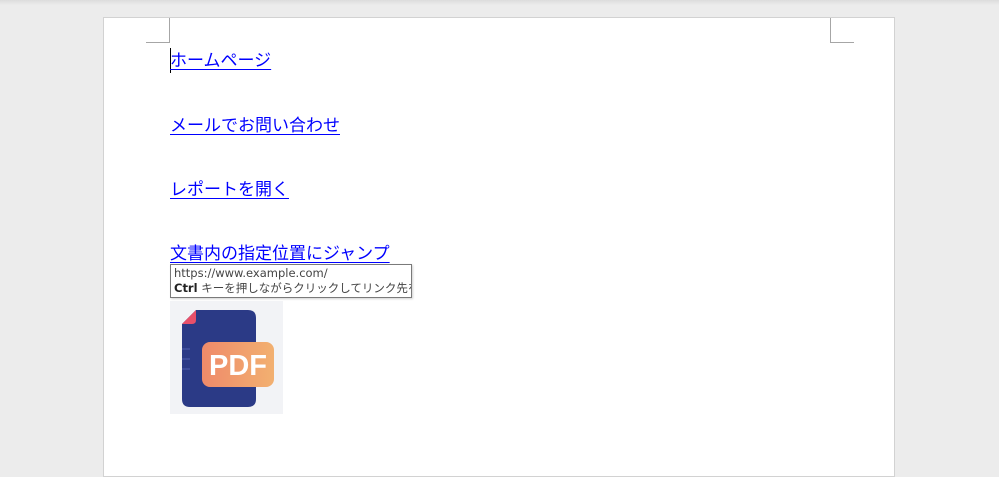  What do you see at coordinates (255, 126) in the screenshot?
I see `hyperlink-email-contact: メールでお問い合わせ` at bounding box center [255, 126].